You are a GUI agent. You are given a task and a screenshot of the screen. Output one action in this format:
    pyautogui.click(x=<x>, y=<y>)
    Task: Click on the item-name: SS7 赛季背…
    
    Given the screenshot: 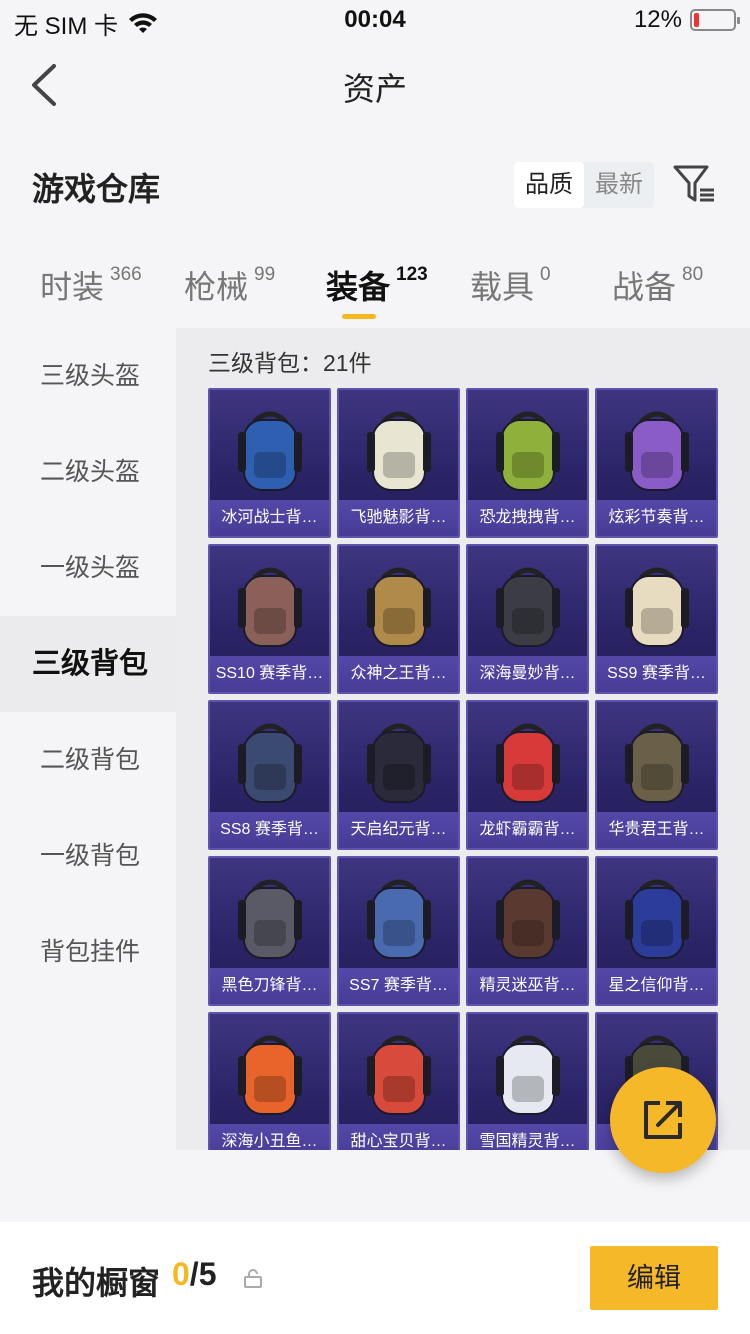 What is the action you would take?
    pyautogui.click(x=398, y=986)
    